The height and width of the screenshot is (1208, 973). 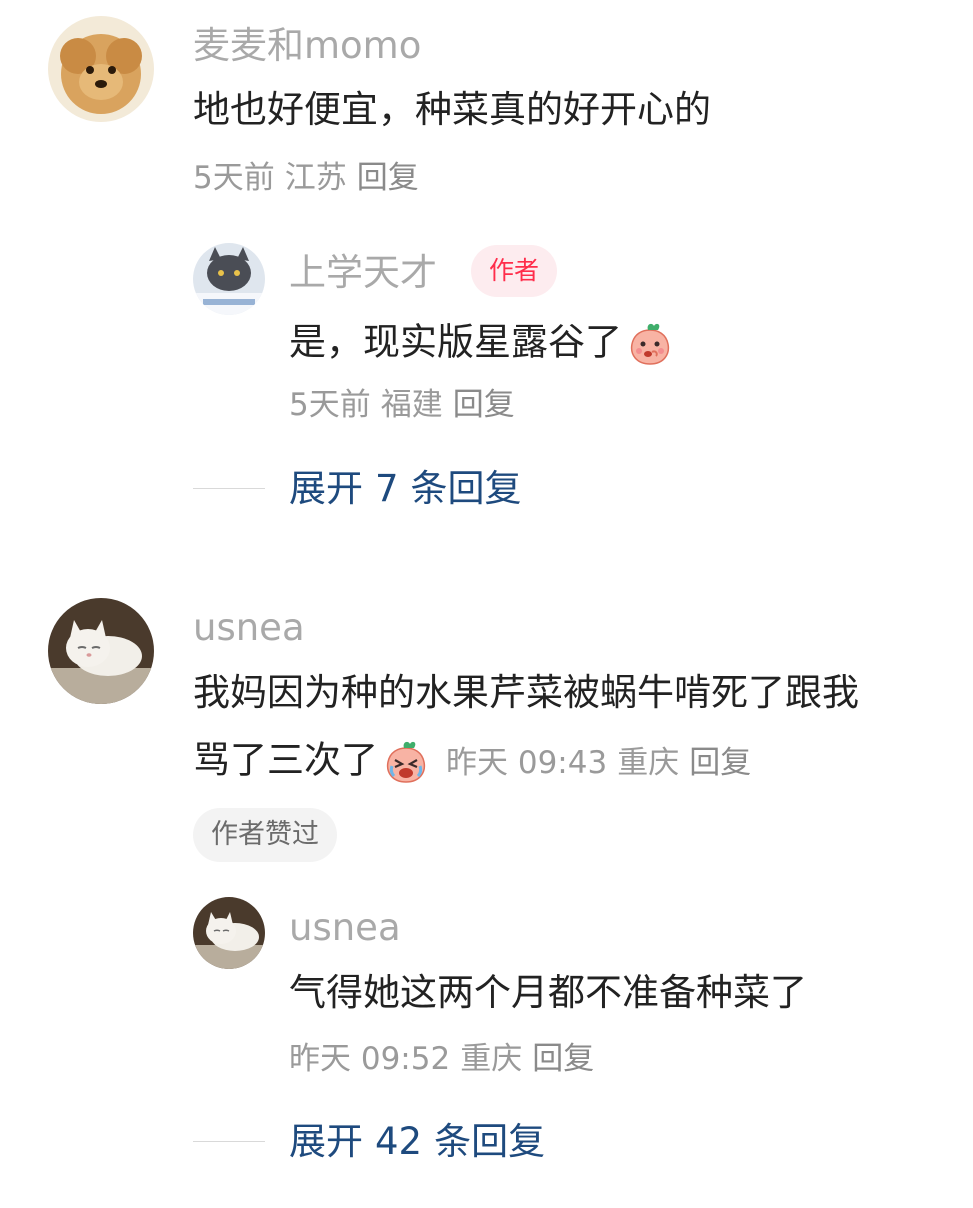 I want to click on cat-avatar, so click(x=229, y=279).